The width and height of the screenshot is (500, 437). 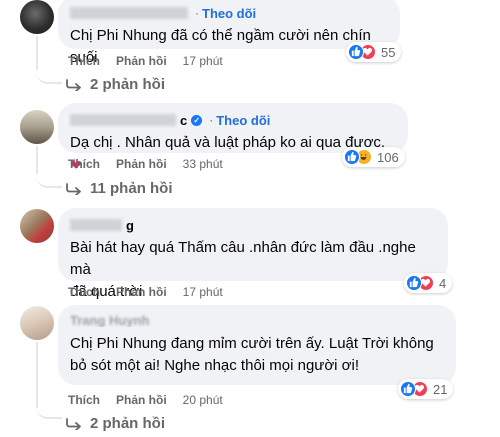 What do you see at coordinates (426, 389) in the screenshot?
I see `reaction-summary: 21` at bounding box center [426, 389].